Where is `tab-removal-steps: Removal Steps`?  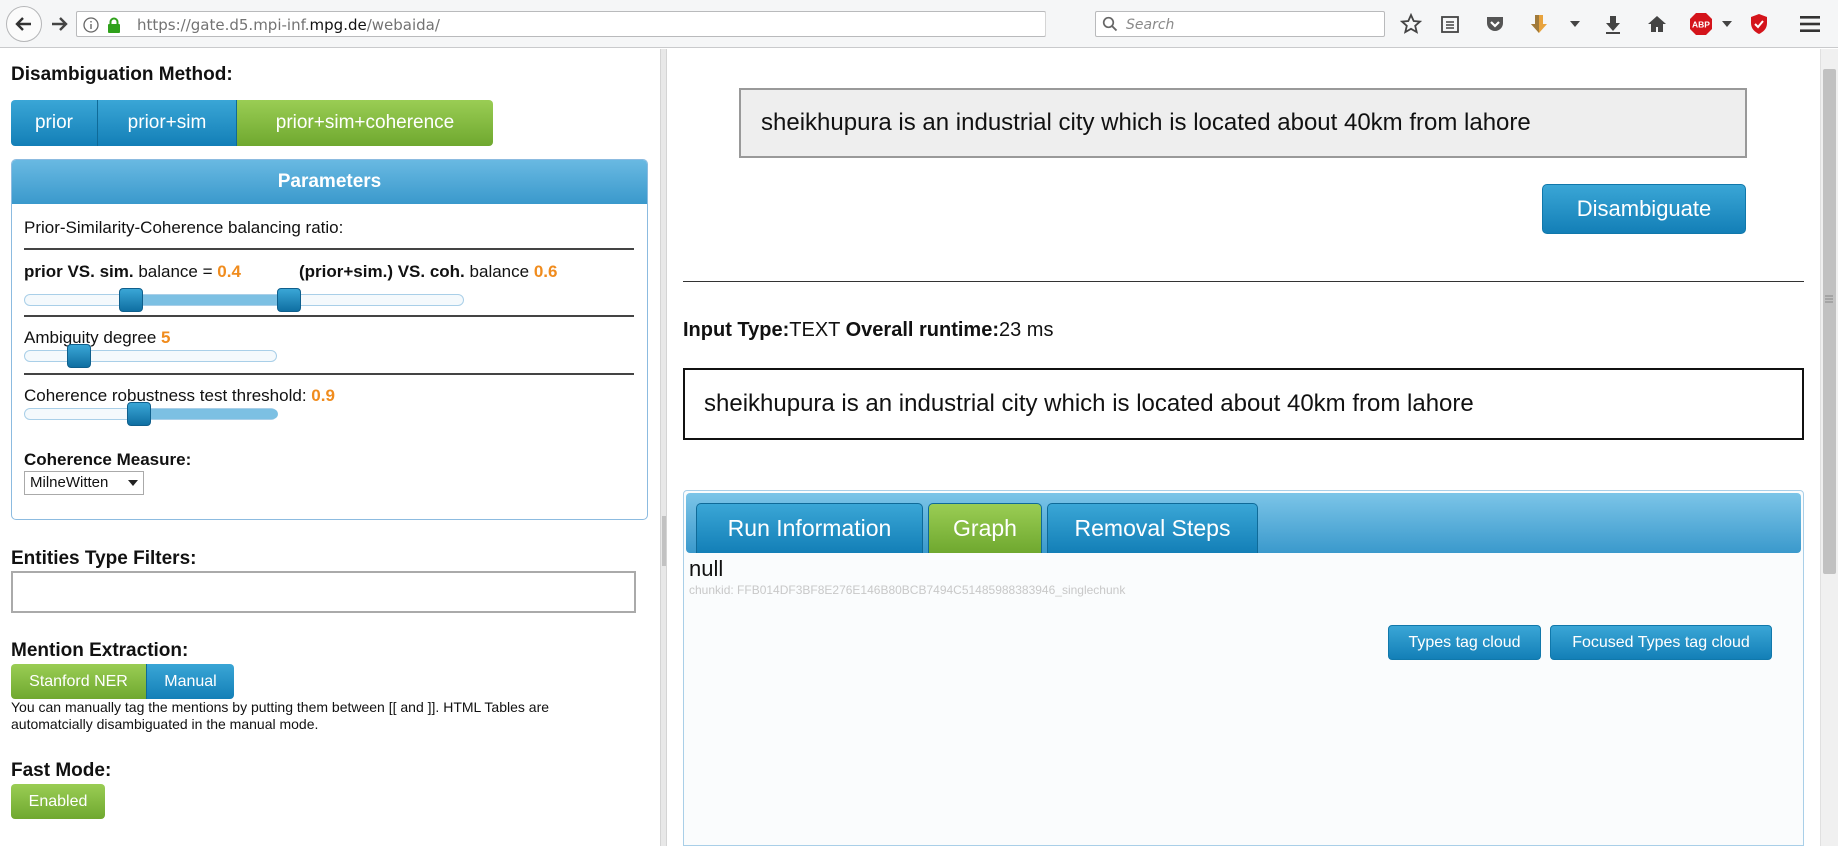
tab-removal-steps: Removal Steps is located at coordinates (1152, 528).